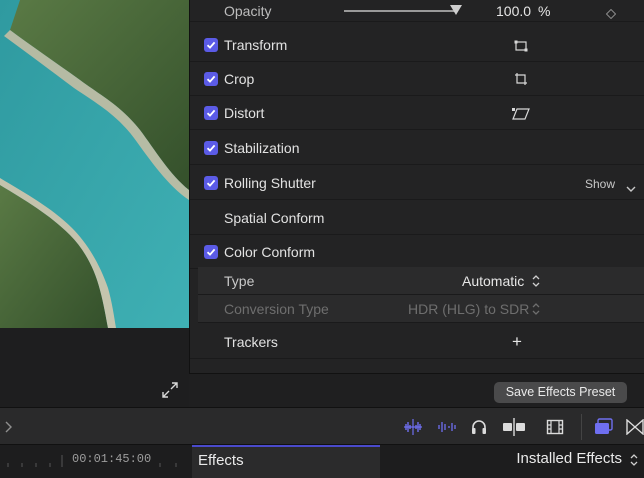  I want to click on transform-label: Transform, so click(256, 45).